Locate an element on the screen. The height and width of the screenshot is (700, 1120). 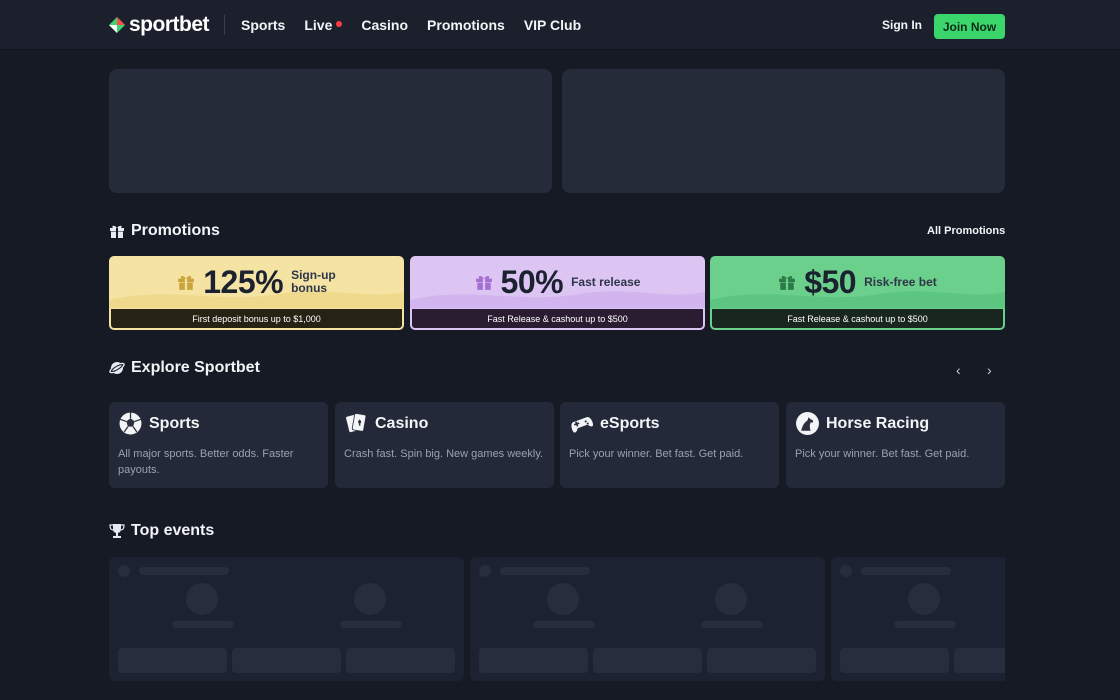
explore-card-name: Casino is located at coordinates (402, 423).